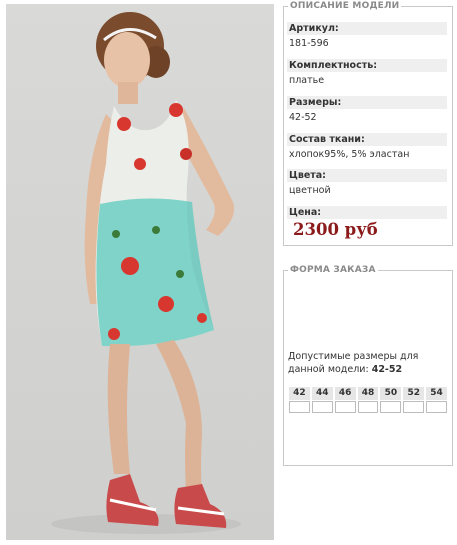 The height and width of the screenshot is (545, 457). Describe the element at coordinates (310, 190) in the screenshot. I see `colors-value: цветной` at that location.